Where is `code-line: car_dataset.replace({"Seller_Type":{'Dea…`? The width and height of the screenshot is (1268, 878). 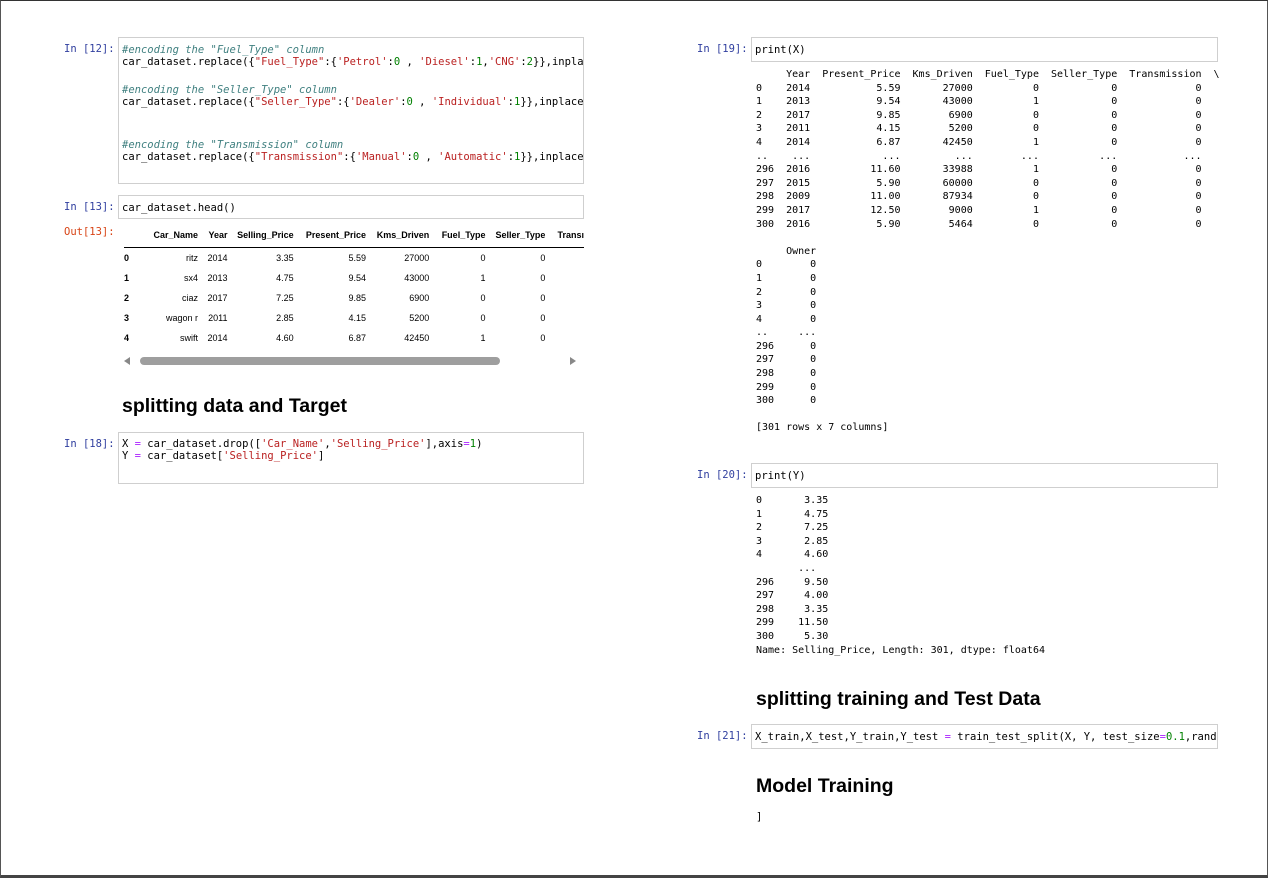
code-line: car_dataset.replace({"Seller_Type":{'Dea… is located at coordinates (353, 102).